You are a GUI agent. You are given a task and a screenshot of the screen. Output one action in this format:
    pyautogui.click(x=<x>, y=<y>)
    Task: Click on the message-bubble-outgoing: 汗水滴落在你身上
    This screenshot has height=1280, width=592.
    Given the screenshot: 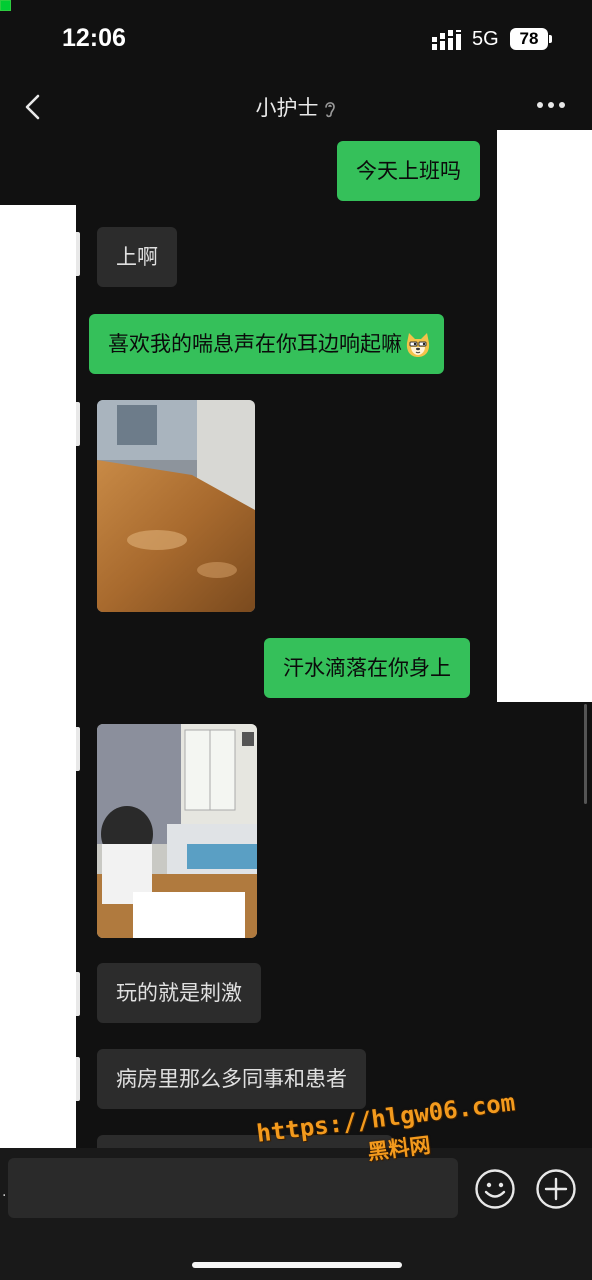 What is the action you would take?
    pyautogui.click(x=367, y=668)
    